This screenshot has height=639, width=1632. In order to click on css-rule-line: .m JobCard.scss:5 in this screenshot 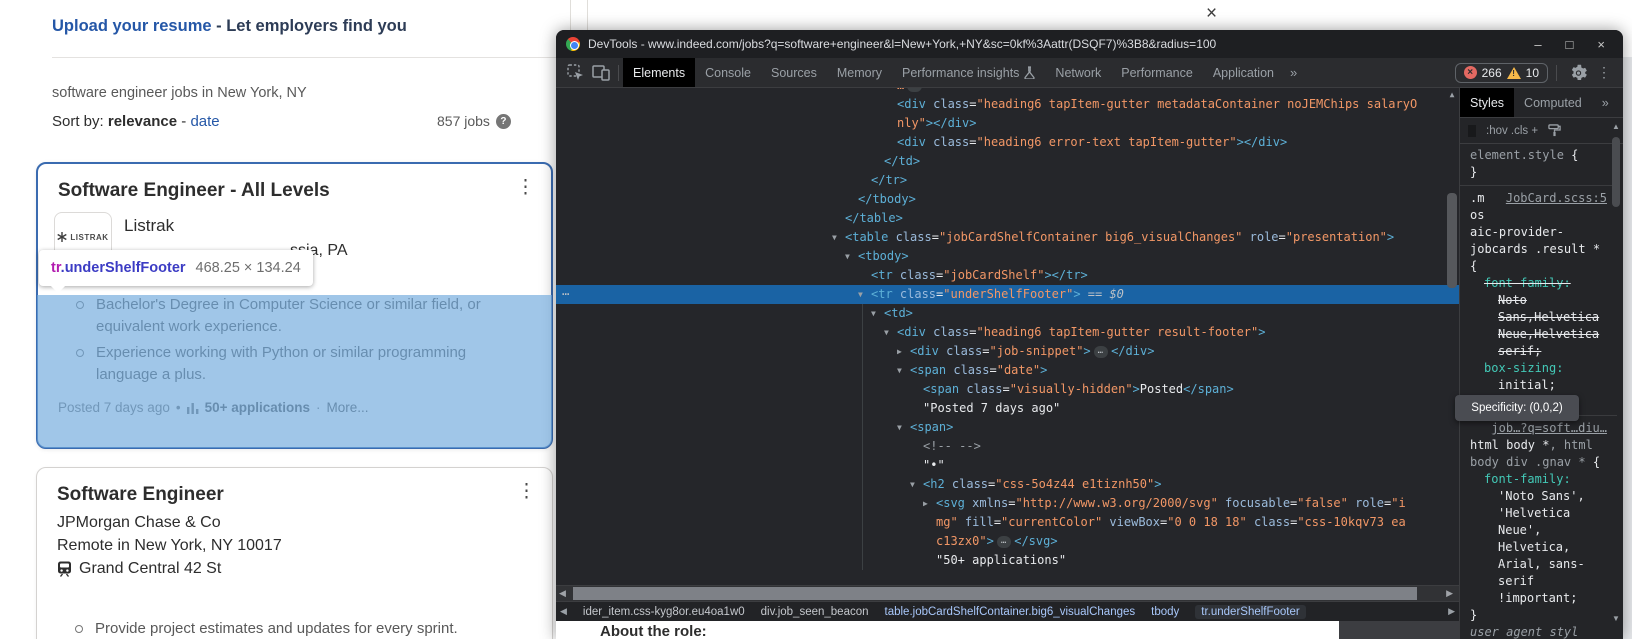, I will do `click(1538, 198)`.